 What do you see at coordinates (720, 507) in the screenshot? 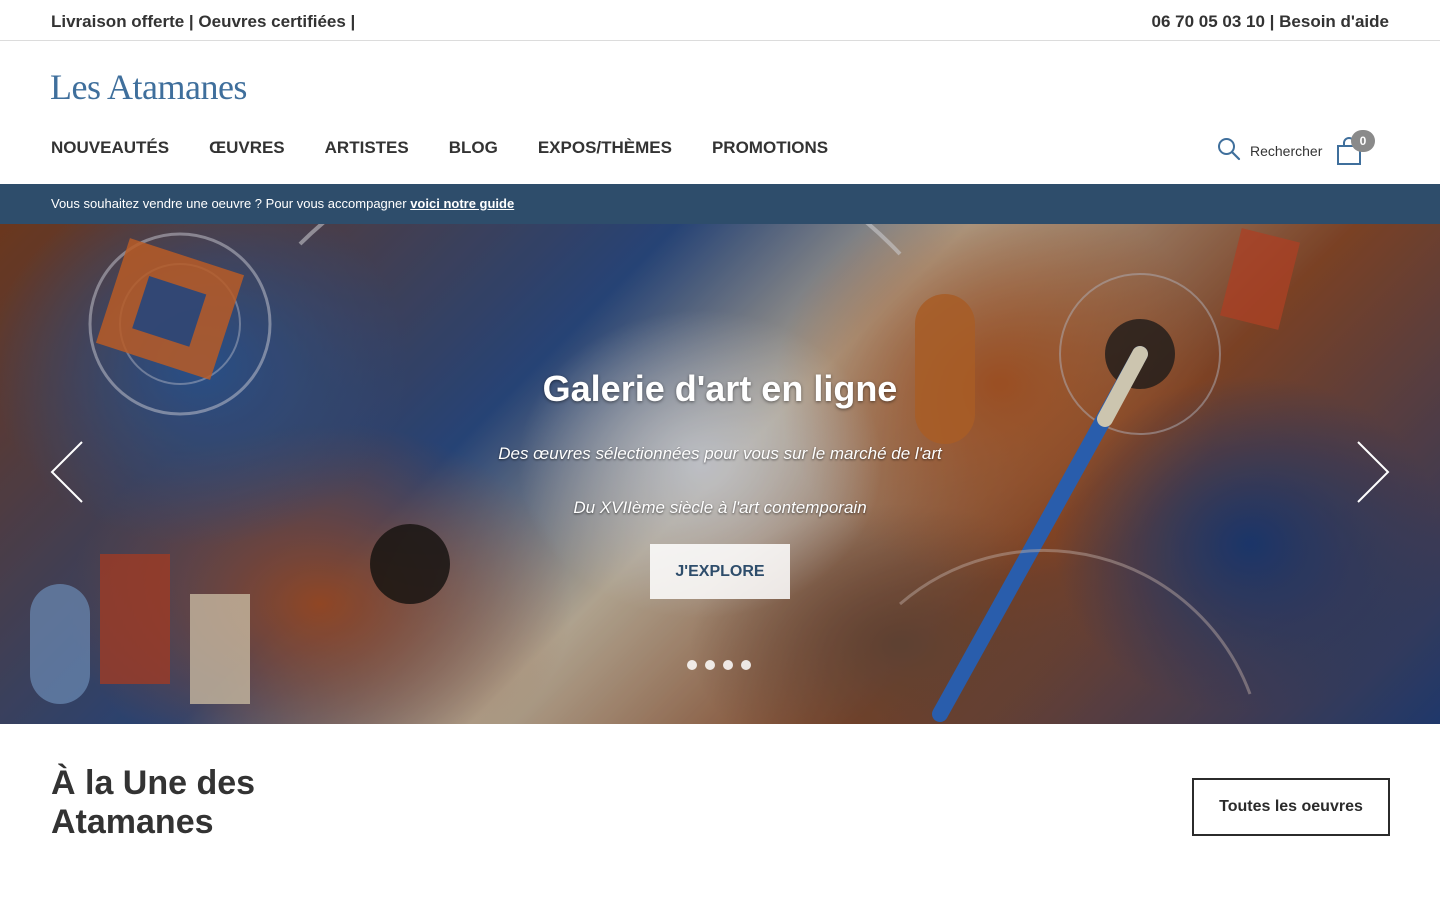
I see `hero-subtitle-2: Du XVIIème siècle à l'art contemporain` at bounding box center [720, 507].